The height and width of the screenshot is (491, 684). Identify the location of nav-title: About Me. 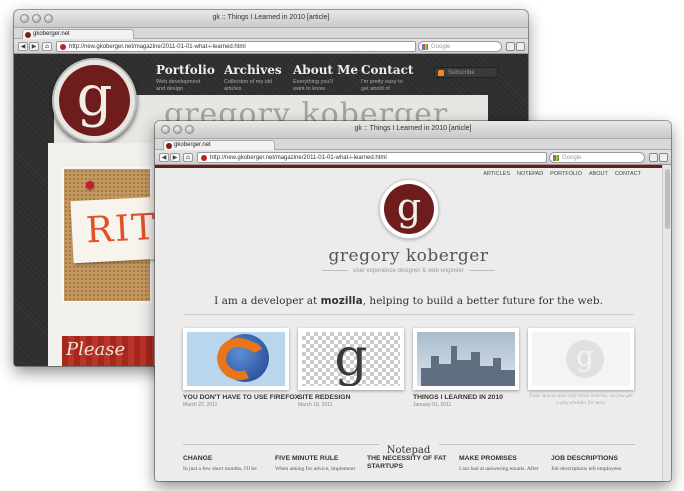
(326, 70).